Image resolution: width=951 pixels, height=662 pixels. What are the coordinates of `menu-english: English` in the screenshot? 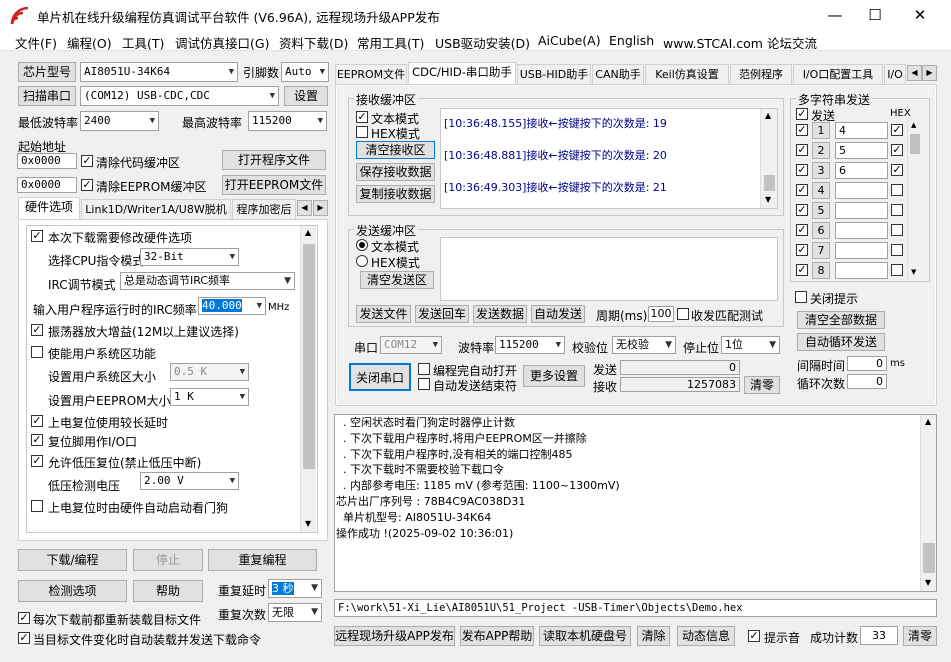 It's located at (631, 40).